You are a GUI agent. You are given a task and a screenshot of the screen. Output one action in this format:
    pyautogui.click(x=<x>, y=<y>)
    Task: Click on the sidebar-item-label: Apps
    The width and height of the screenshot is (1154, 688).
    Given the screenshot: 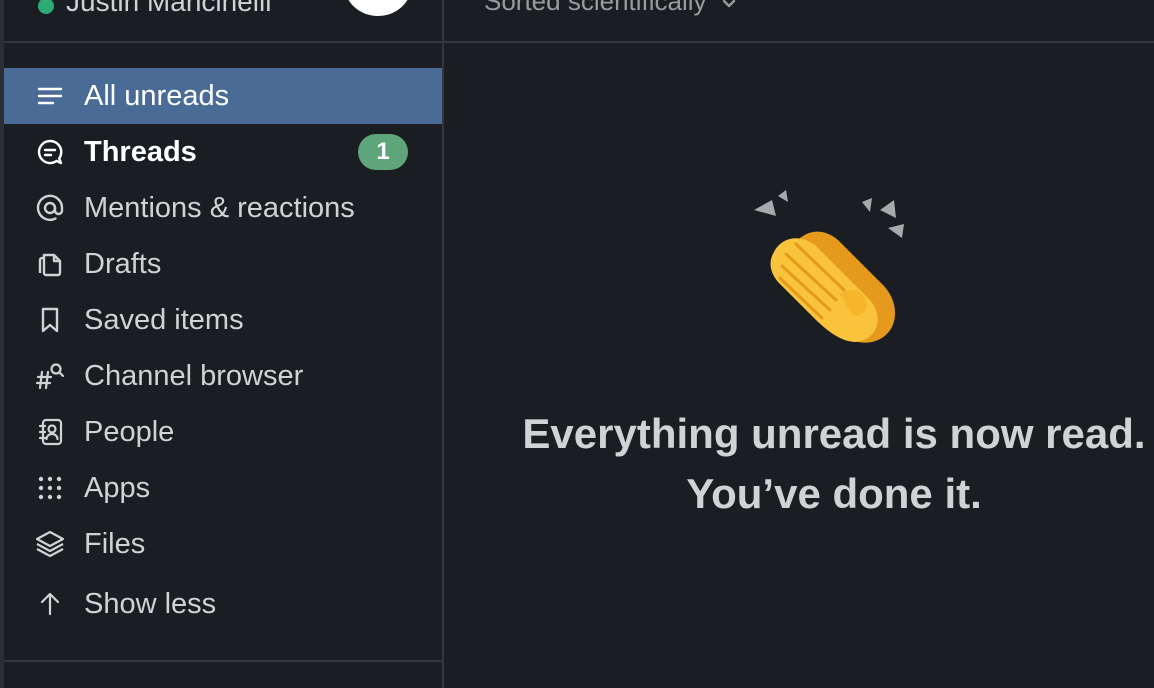 What is the action you would take?
    pyautogui.click(x=117, y=487)
    